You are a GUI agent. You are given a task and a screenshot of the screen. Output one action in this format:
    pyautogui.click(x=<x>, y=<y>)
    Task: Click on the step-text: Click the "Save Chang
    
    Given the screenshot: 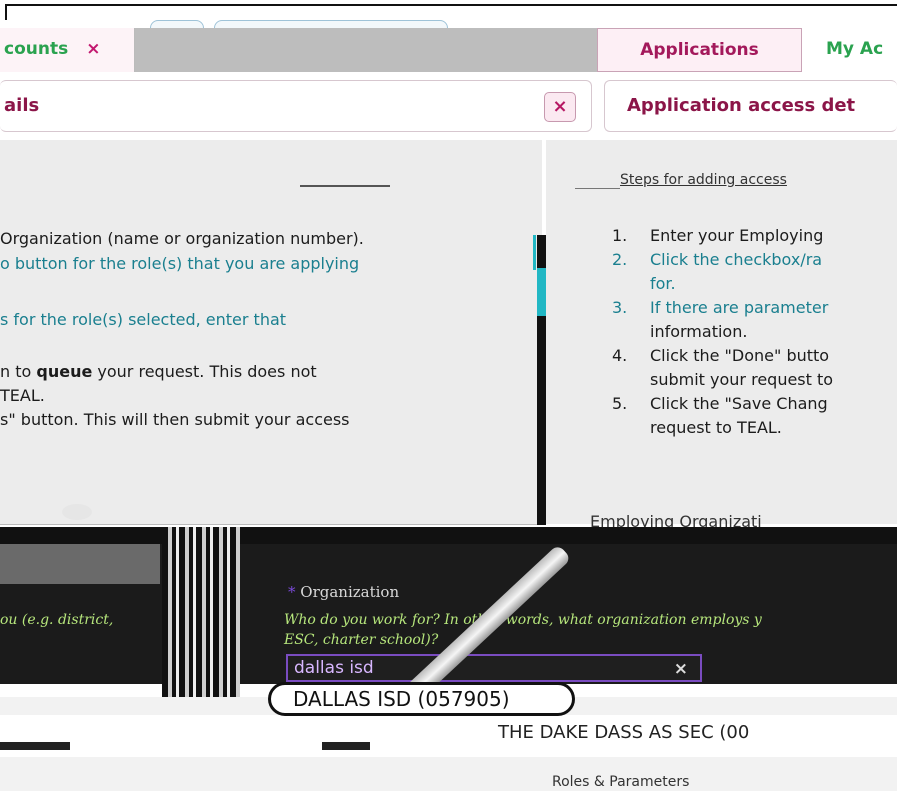 What is the action you would take?
    pyautogui.click(x=739, y=403)
    